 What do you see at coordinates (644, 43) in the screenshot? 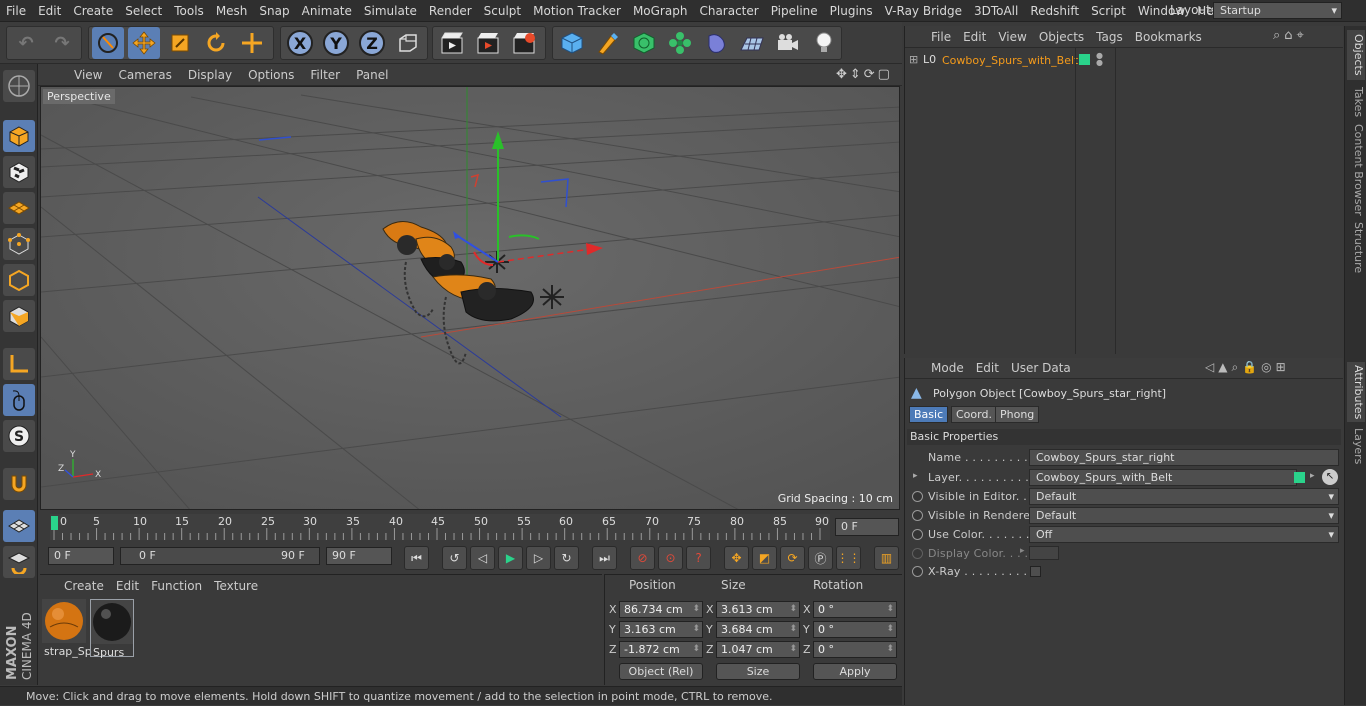
I see `subdivision-surface-icon` at bounding box center [644, 43].